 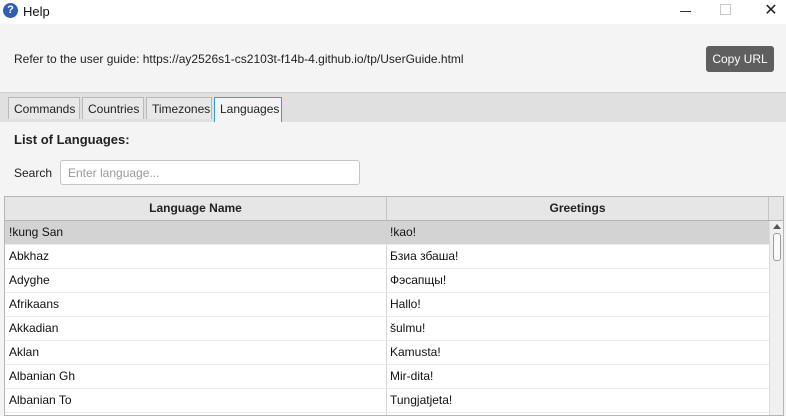 I want to click on greeting-cell: Mir-dita!, so click(x=412, y=376).